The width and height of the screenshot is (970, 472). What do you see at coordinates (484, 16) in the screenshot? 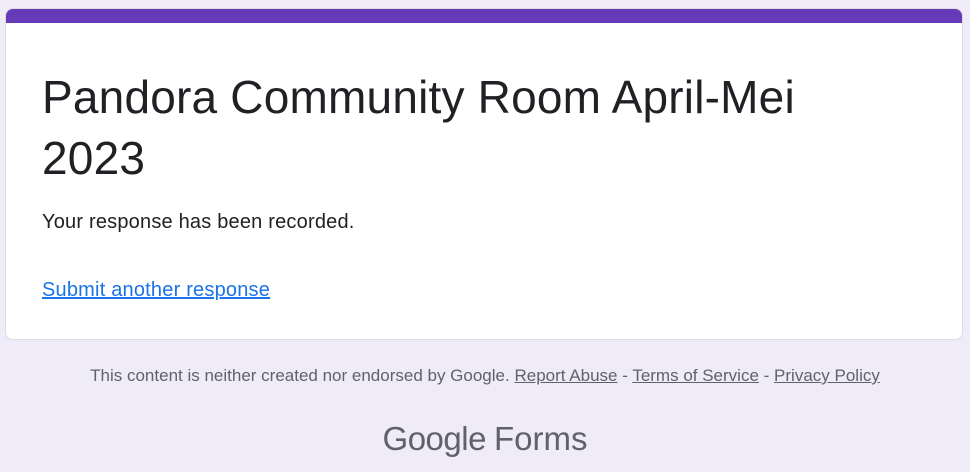
I see `form-accent-bar` at bounding box center [484, 16].